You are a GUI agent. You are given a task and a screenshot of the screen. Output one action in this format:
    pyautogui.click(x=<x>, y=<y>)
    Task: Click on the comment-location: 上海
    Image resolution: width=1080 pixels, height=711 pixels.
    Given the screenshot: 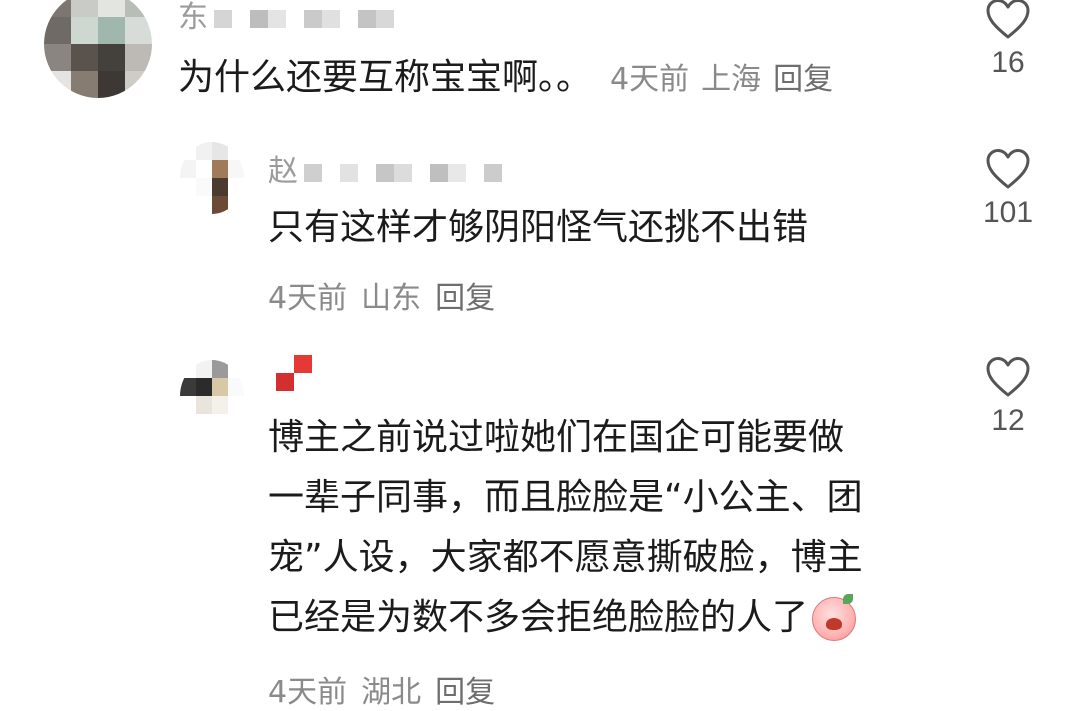 What is the action you would take?
    pyautogui.click(x=731, y=79)
    